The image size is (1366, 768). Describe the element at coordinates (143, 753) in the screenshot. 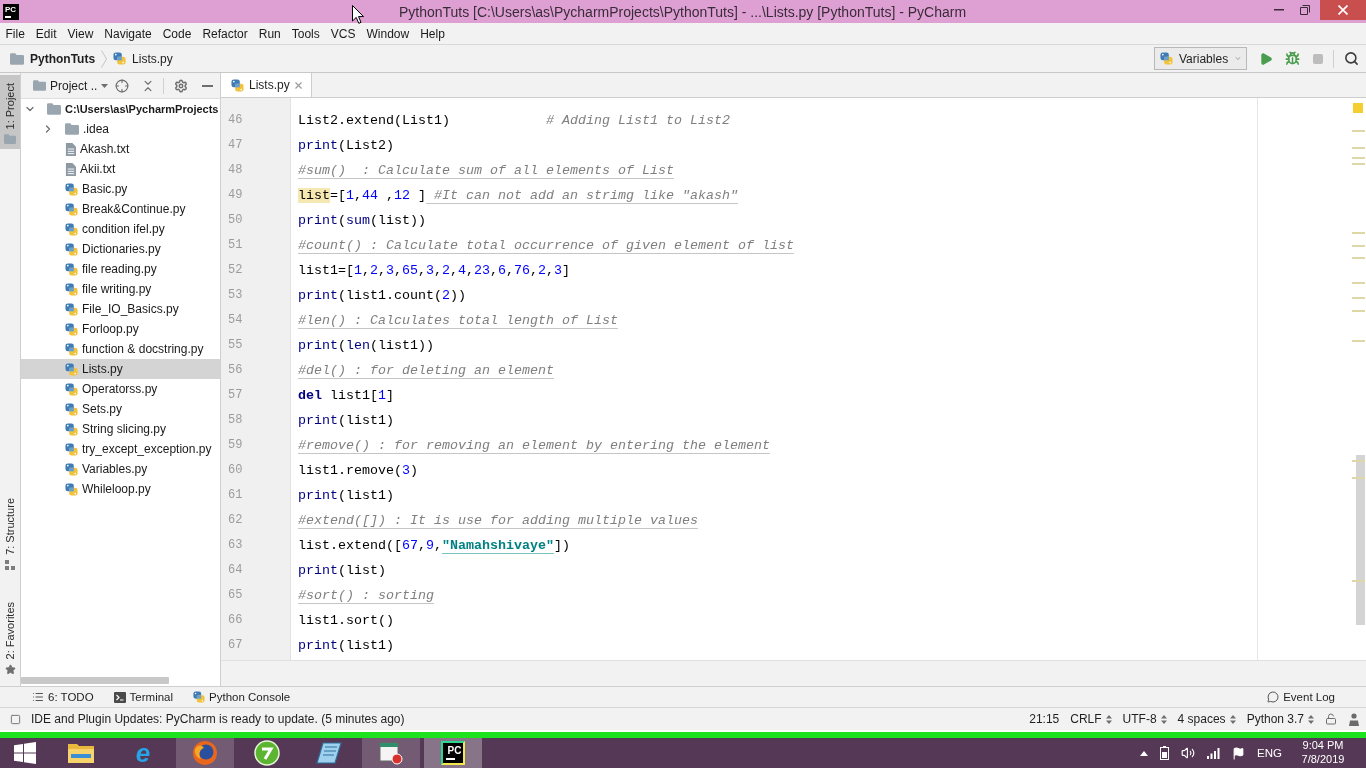

I see `taskbar-app: e` at that location.